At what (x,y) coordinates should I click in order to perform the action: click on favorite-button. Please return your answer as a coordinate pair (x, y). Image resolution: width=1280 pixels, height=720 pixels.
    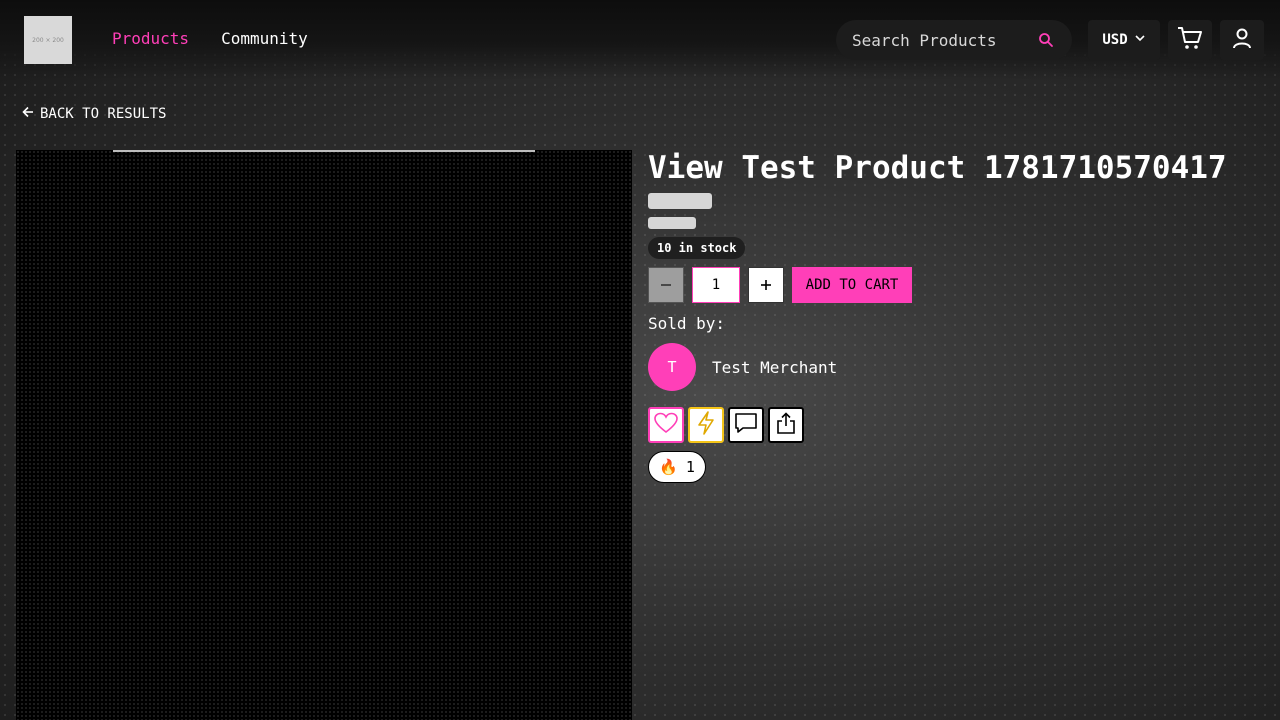
    Looking at the image, I should click on (666, 425).